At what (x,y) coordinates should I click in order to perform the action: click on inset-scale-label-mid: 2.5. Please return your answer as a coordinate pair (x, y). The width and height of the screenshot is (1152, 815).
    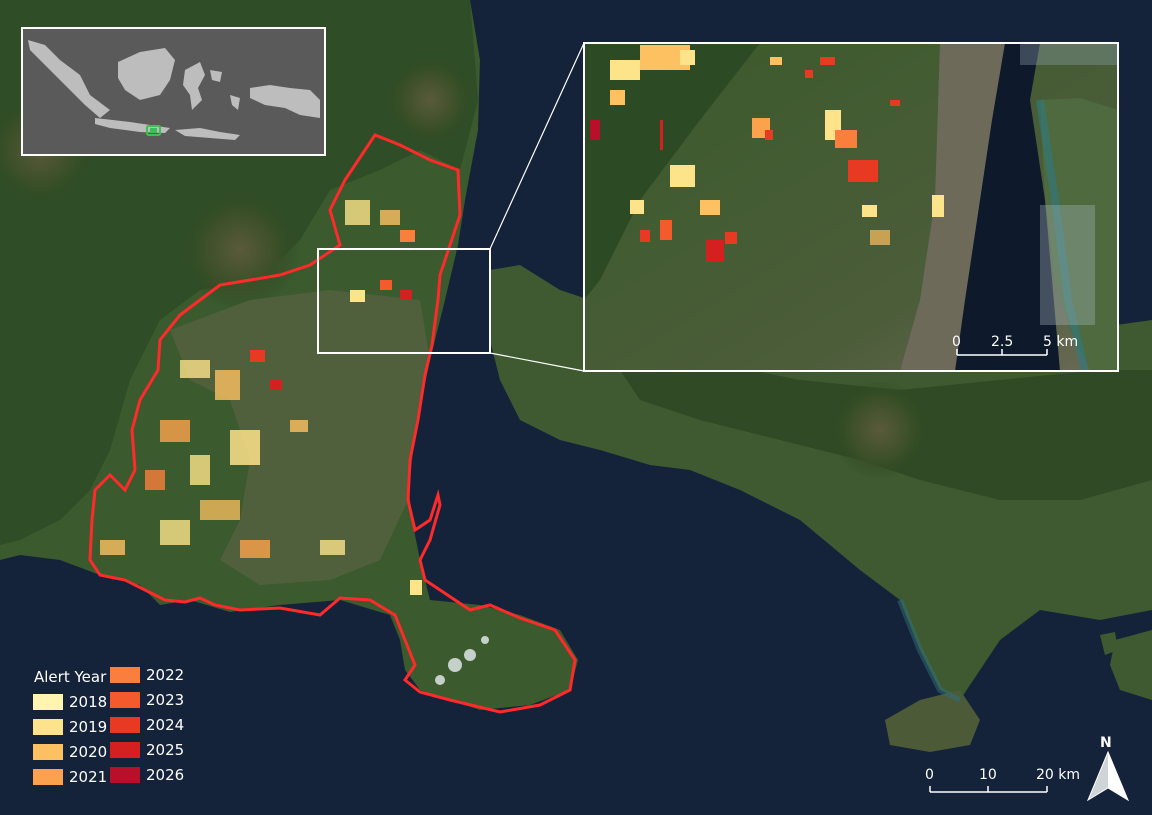
    Looking at the image, I should click on (1002, 342).